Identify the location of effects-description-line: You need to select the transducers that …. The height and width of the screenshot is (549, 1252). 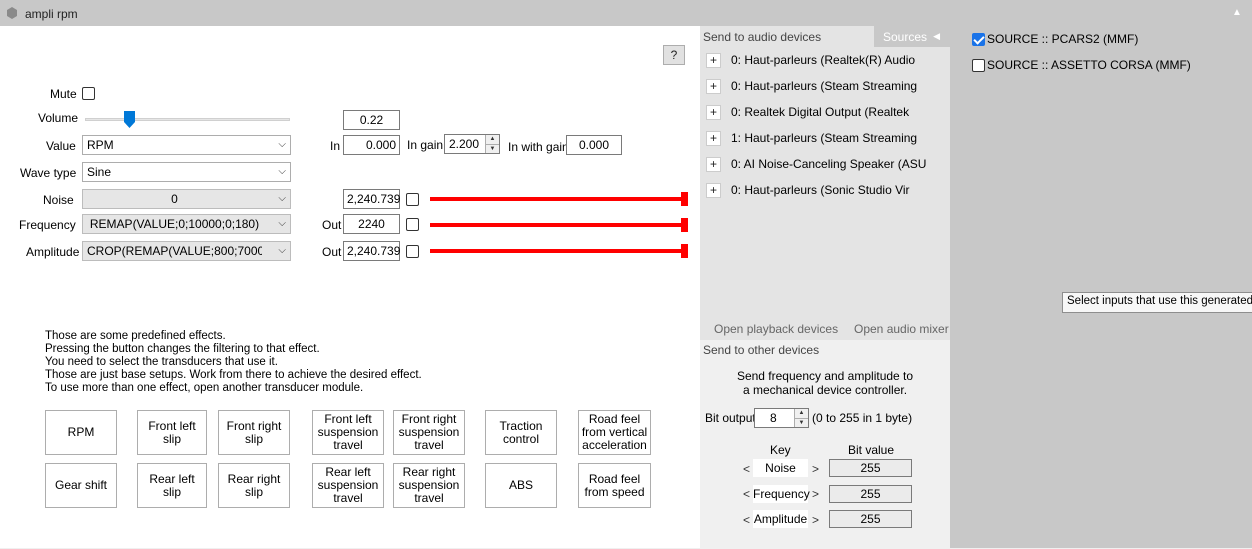
(161, 362).